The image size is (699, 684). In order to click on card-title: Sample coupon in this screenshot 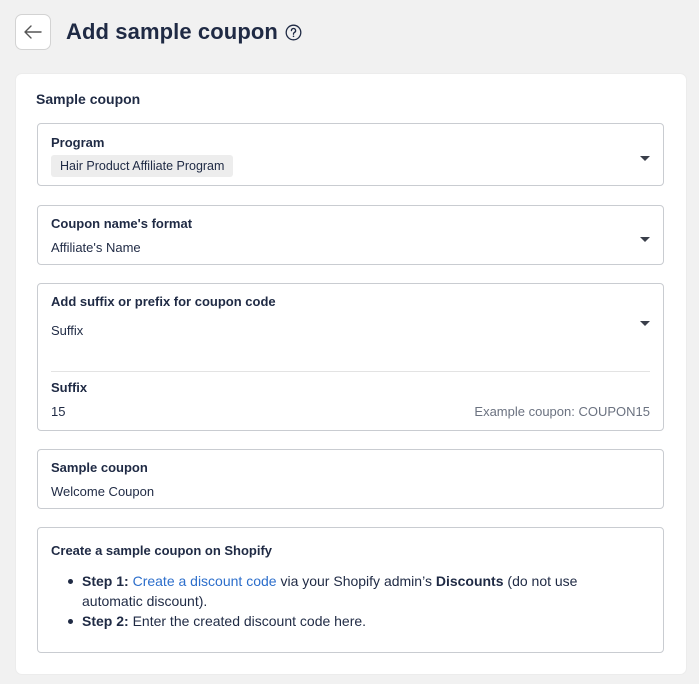, I will do `click(88, 99)`.